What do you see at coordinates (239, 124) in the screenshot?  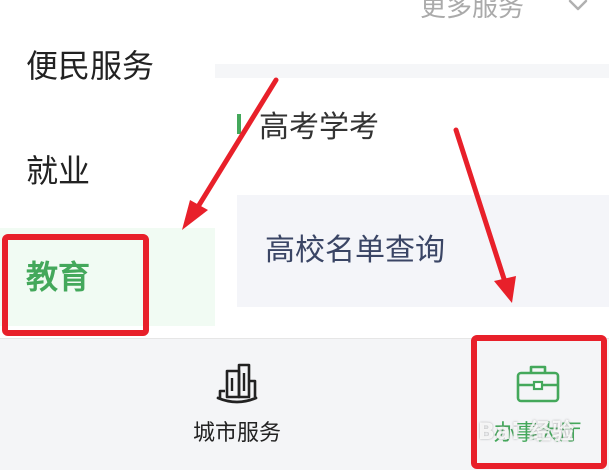 I see `section-marker` at bounding box center [239, 124].